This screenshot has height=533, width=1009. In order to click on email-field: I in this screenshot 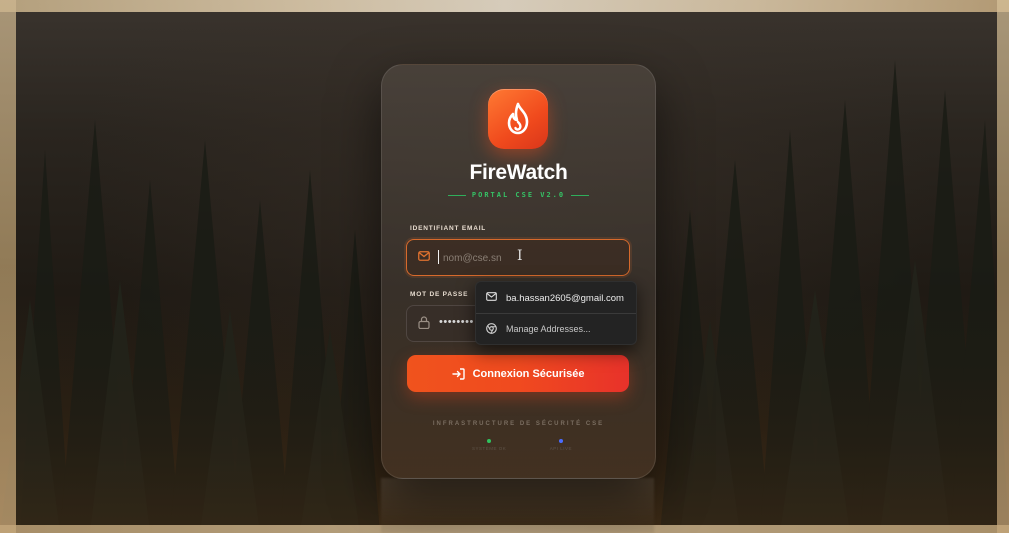, I will do `click(518, 257)`.